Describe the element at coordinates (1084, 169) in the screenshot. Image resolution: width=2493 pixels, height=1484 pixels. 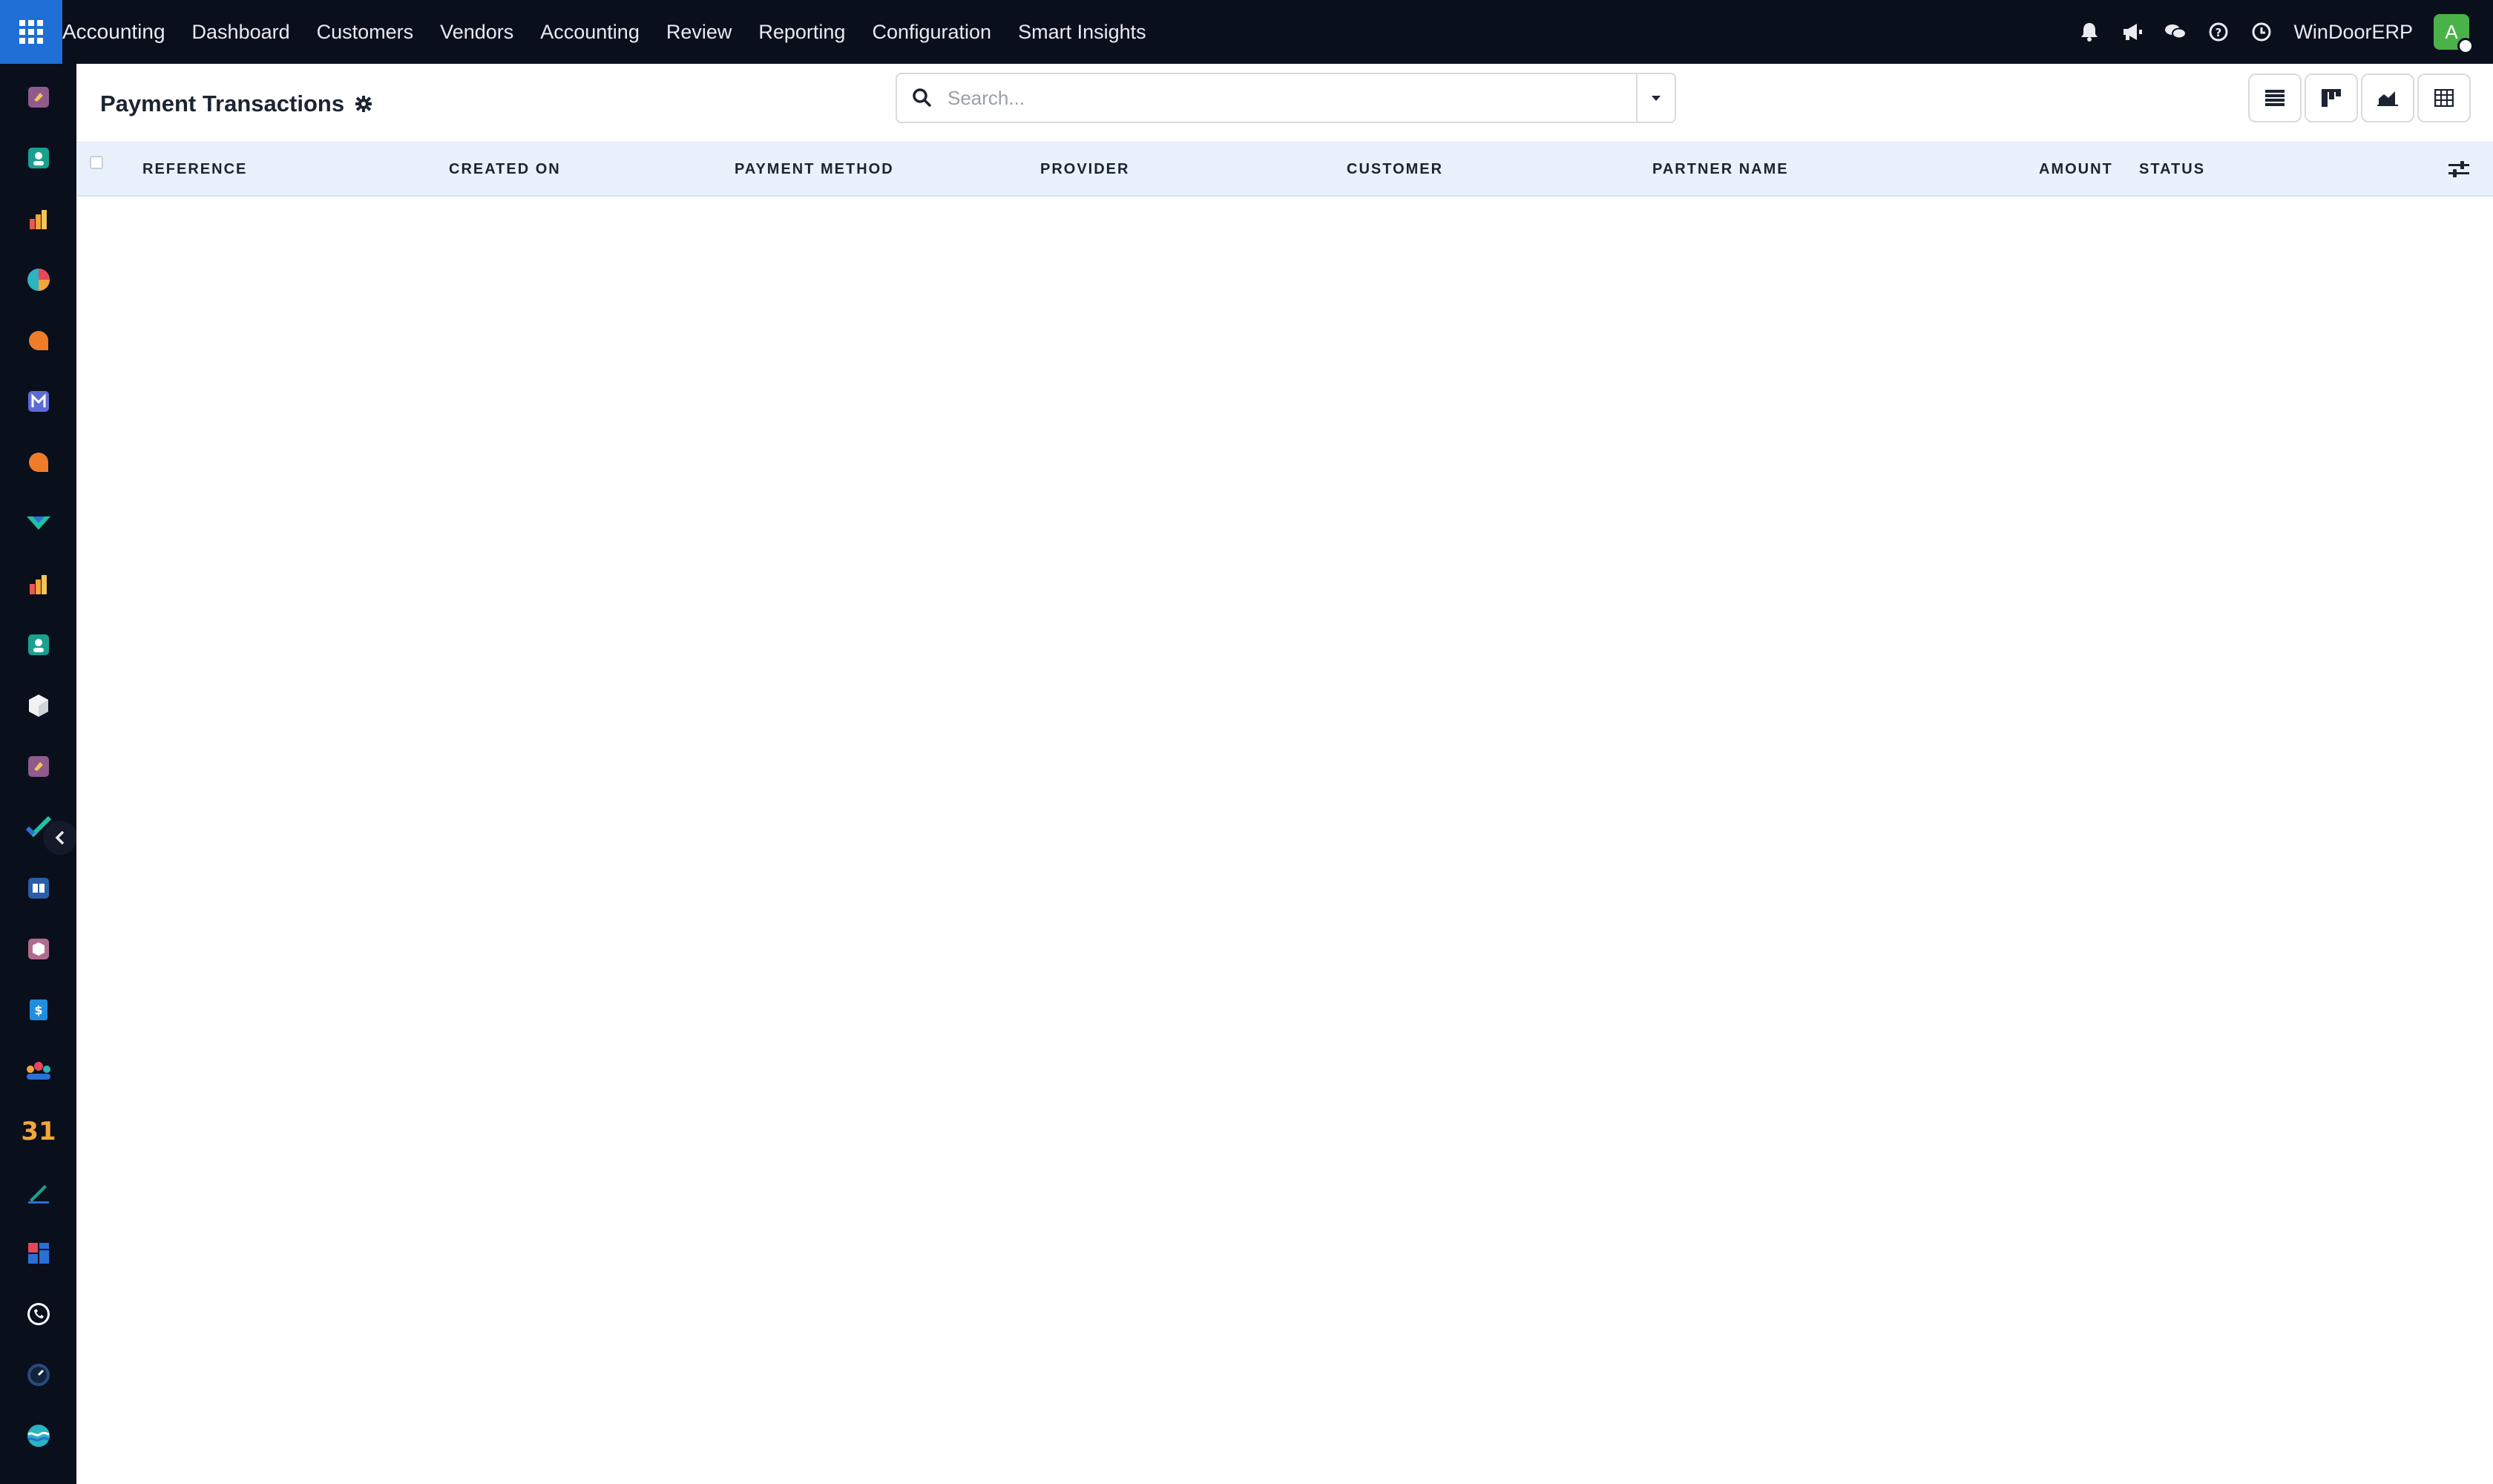
I see `column-provider: Provider` at that location.